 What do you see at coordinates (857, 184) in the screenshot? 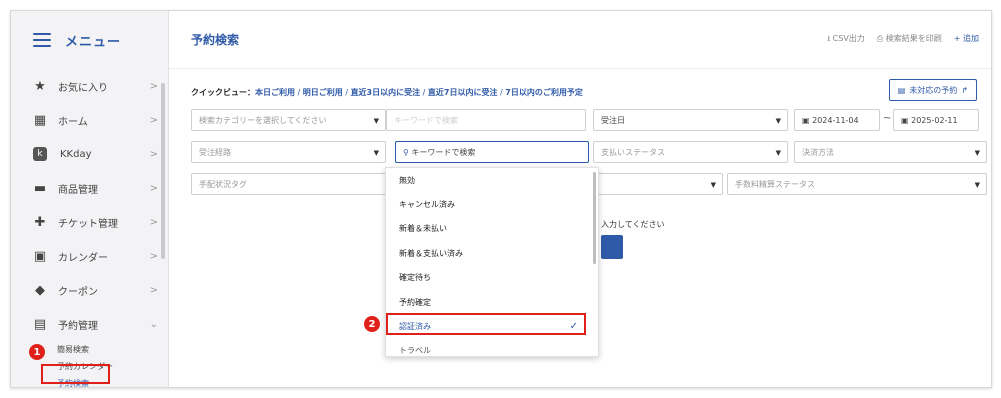
I see `fee-settlement-status-select: 手数料精算ステータス ▼` at bounding box center [857, 184].